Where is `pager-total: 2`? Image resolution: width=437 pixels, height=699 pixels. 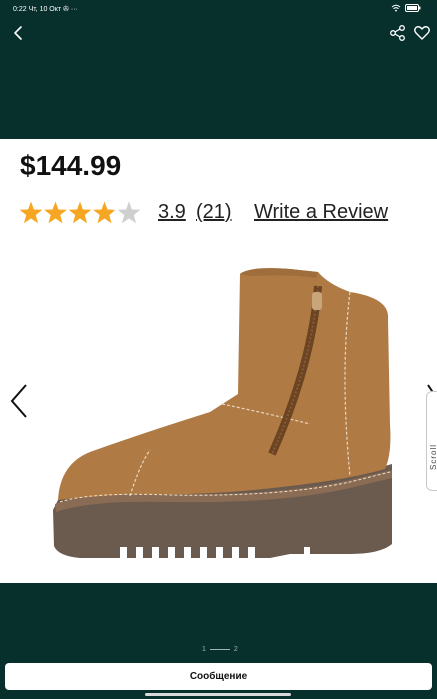
pager-total: 2 is located at coordinates (235, 649).